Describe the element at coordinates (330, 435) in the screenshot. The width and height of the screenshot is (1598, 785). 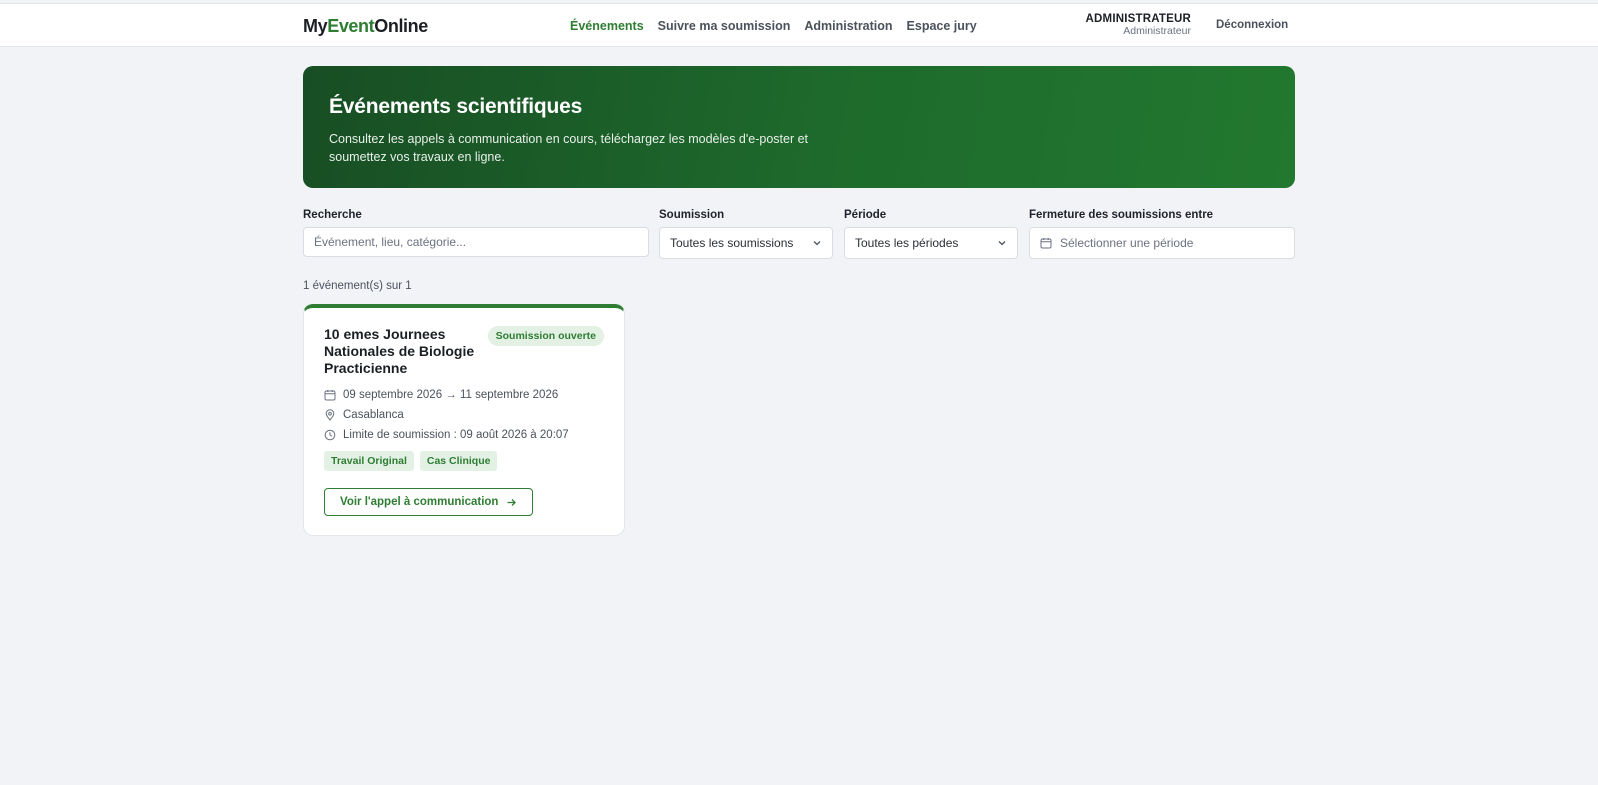
I see `clock-icon` at that location.